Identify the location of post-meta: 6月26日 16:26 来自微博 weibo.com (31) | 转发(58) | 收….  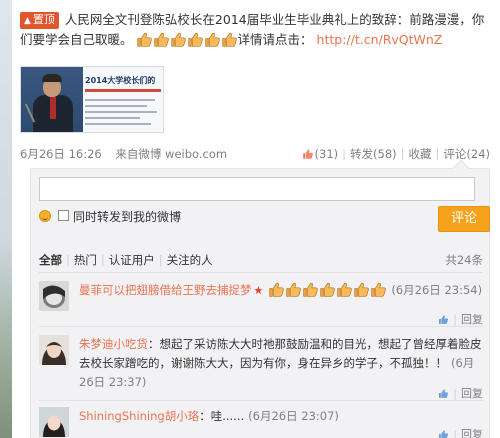
(255, 154).